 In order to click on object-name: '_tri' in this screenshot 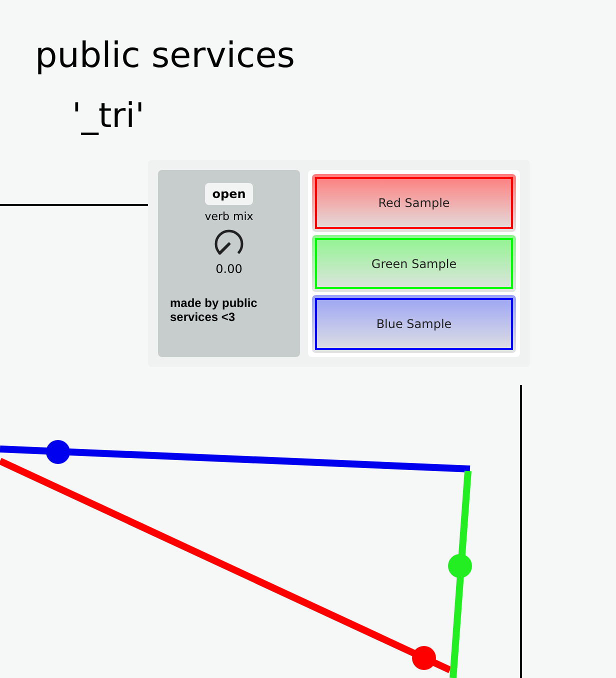, I will do `click(109, 116)`.